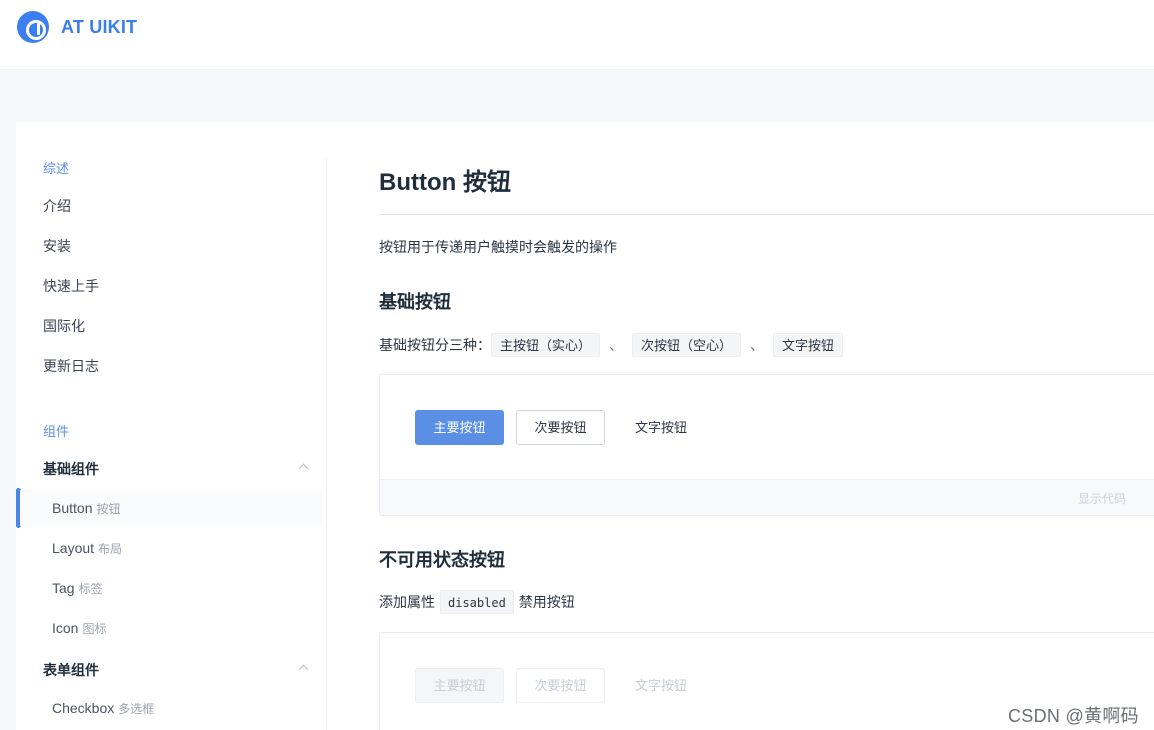 This screenshot has height=730, width=1154. What do you see at coordinates (99, 26) in the screenshot?
I see `brand-name: AT UIKIT` at bounding box center [99, 26].